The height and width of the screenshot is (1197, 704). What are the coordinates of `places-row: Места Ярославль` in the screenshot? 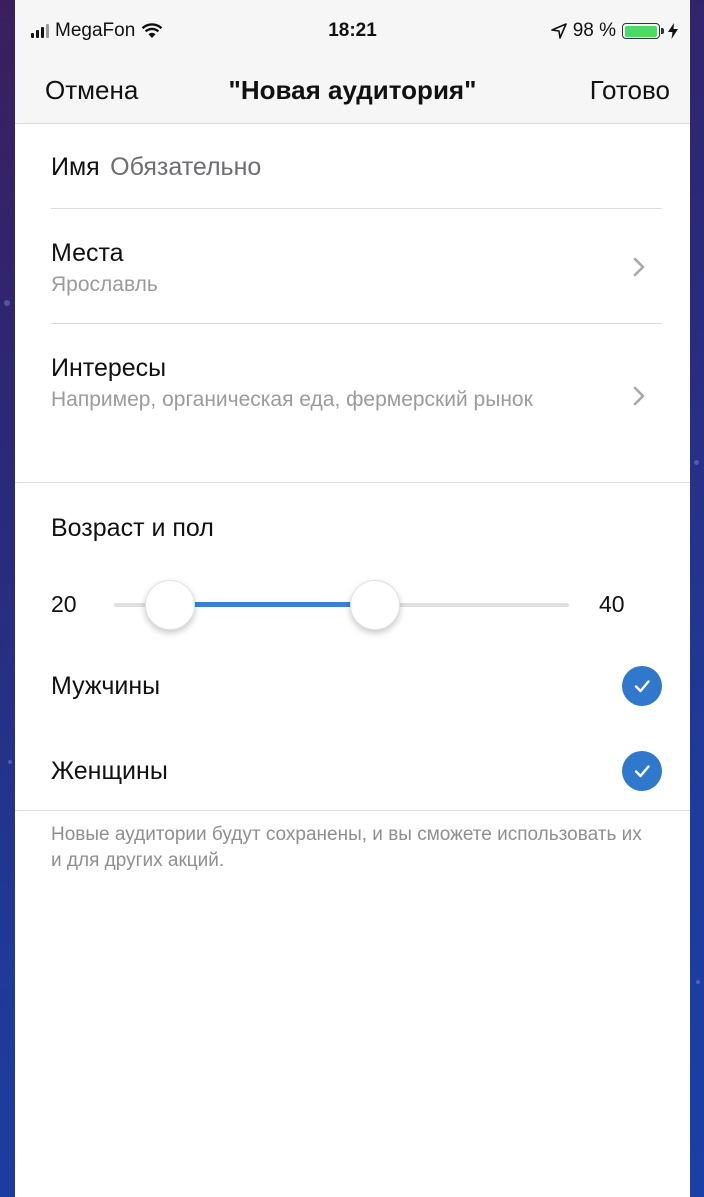 It's located at (352, 266).